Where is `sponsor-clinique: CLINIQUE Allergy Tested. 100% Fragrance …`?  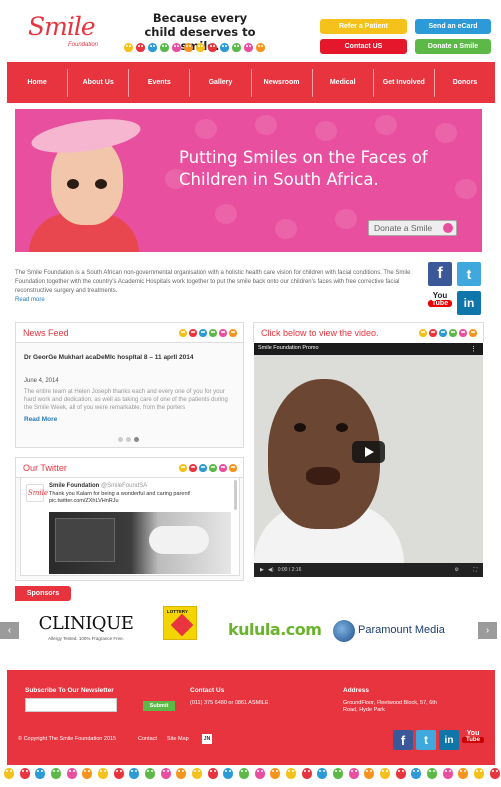
sponsor-clinique: CLINIQUE Allergy Tested. 100% Fragrance … is located at coordinates (86, 627).